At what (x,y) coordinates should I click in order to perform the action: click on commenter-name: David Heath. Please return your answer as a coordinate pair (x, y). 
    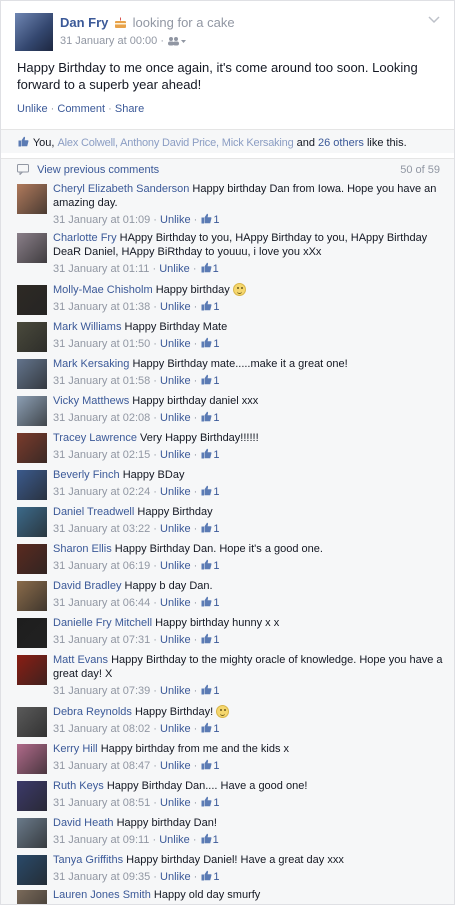
    Looking at the image, I should click on (83, 823).